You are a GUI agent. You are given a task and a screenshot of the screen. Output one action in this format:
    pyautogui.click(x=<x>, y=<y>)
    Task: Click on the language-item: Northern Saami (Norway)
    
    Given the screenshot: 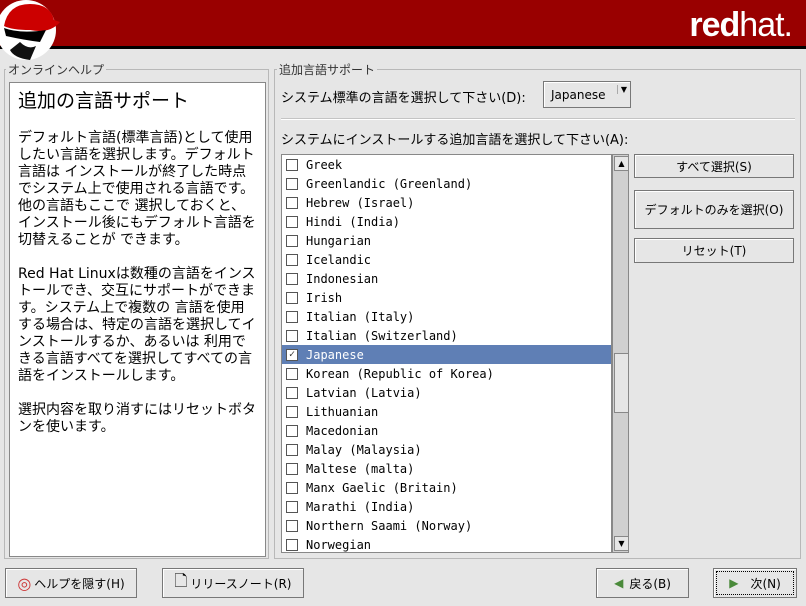 What is the action you would take?
    pyautogui.click(x=446, y=525)
    